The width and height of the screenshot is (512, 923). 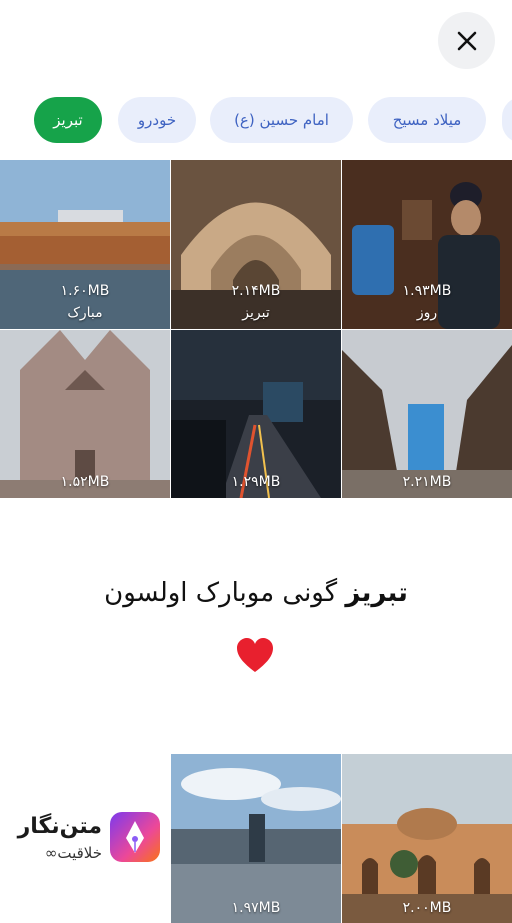 I want to click on message-rest: گونی موبارک اولسون, so click(x=225, y=593).